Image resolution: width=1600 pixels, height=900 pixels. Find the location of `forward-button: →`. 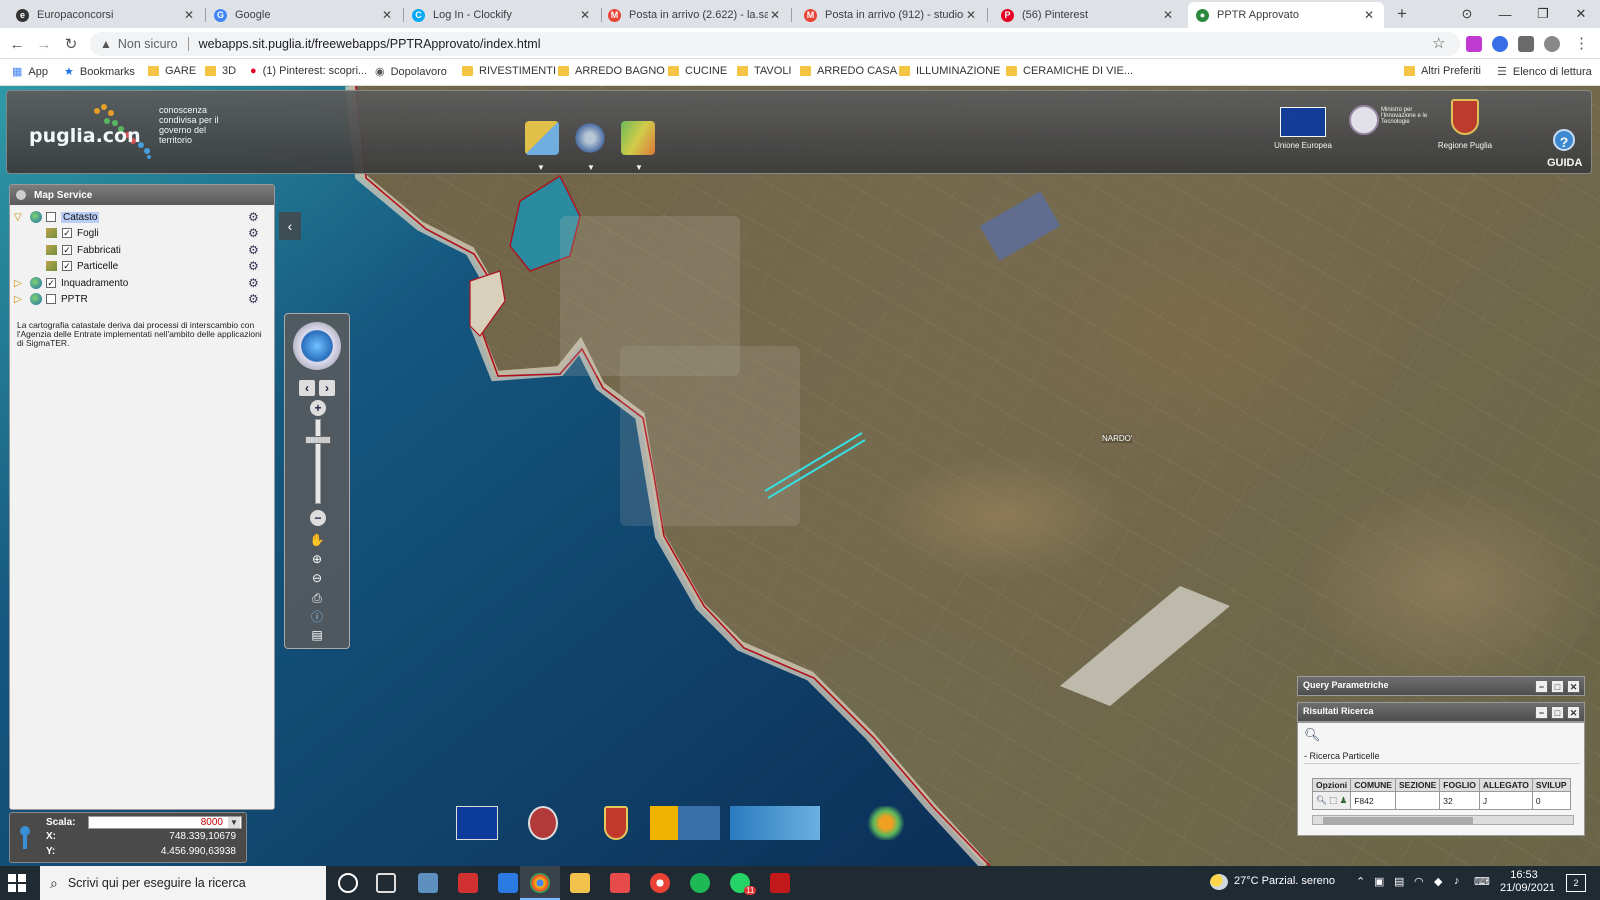

forward-button: → is located at coordinates (44, 44).